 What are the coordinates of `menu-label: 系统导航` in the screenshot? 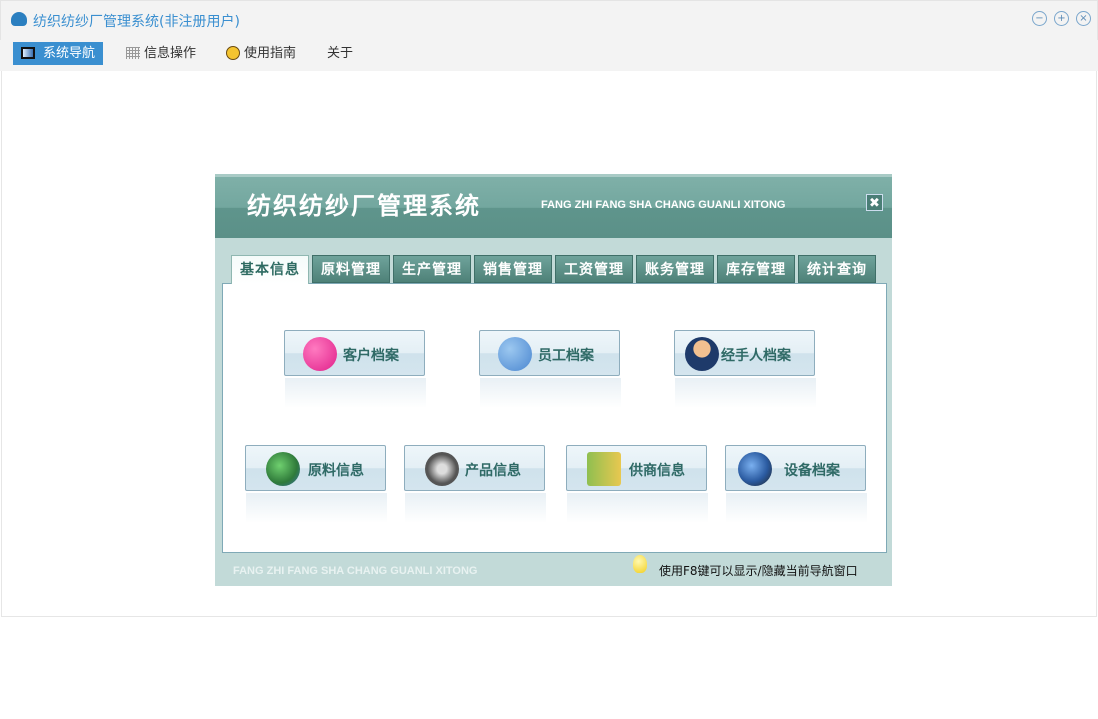 It's located at (69, 53).